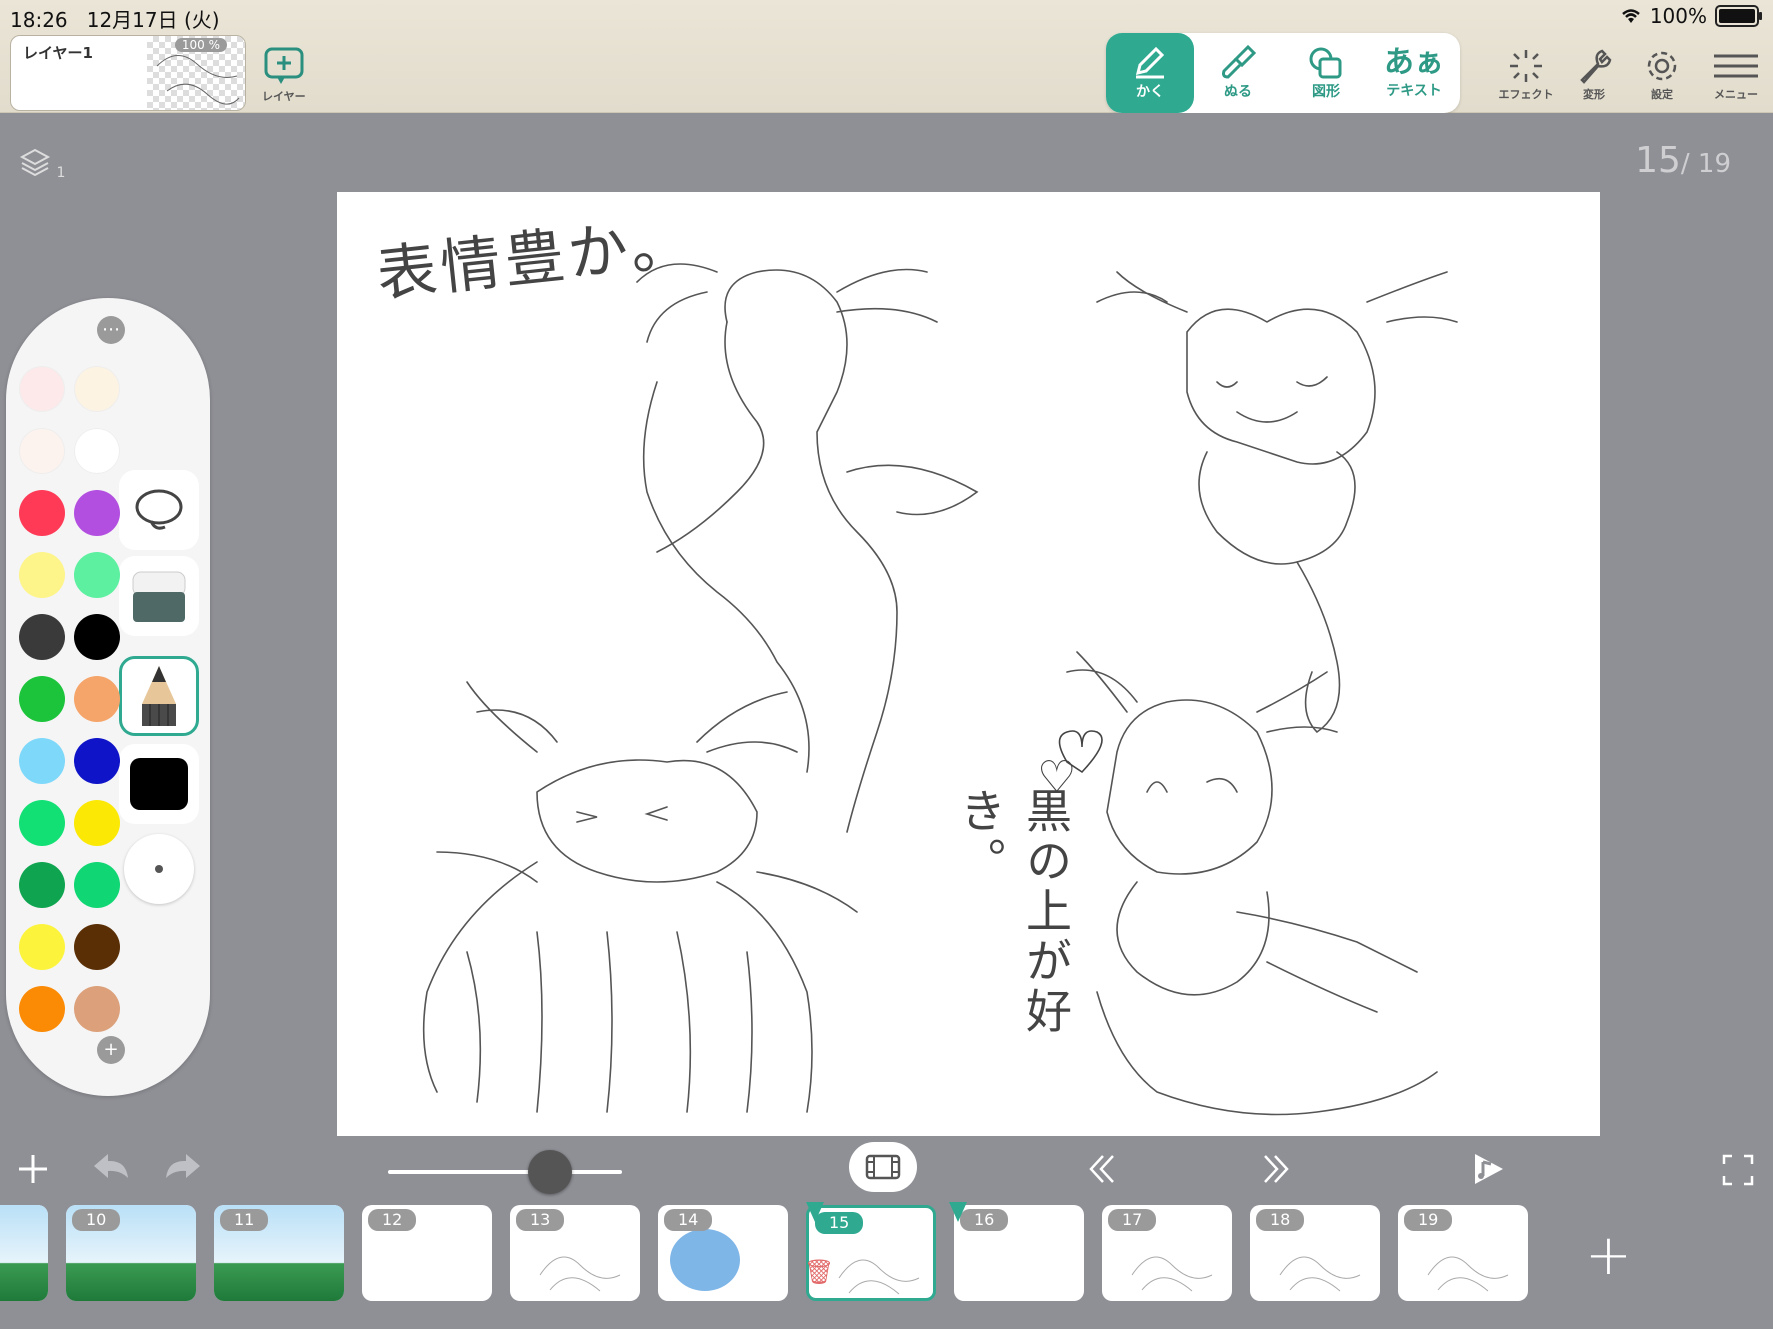 This screenshot has height=1329, width=1773. I want to click on sparkle-icon, so click(1526, 66).